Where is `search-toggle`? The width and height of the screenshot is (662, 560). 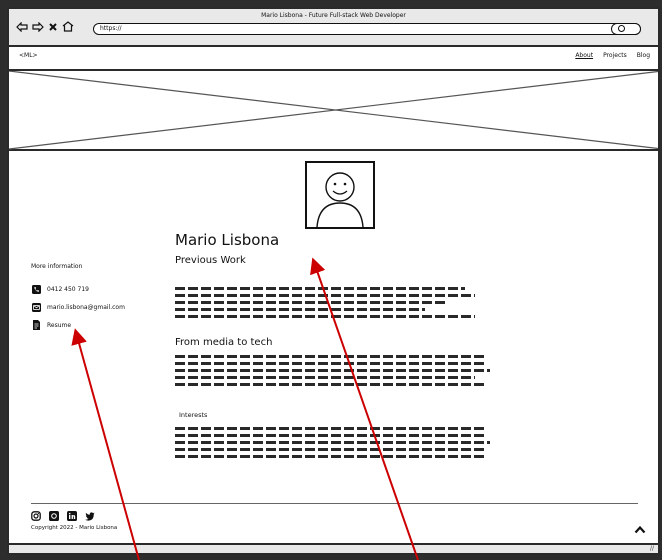 search-toggle is located at coordinates (626, 29).